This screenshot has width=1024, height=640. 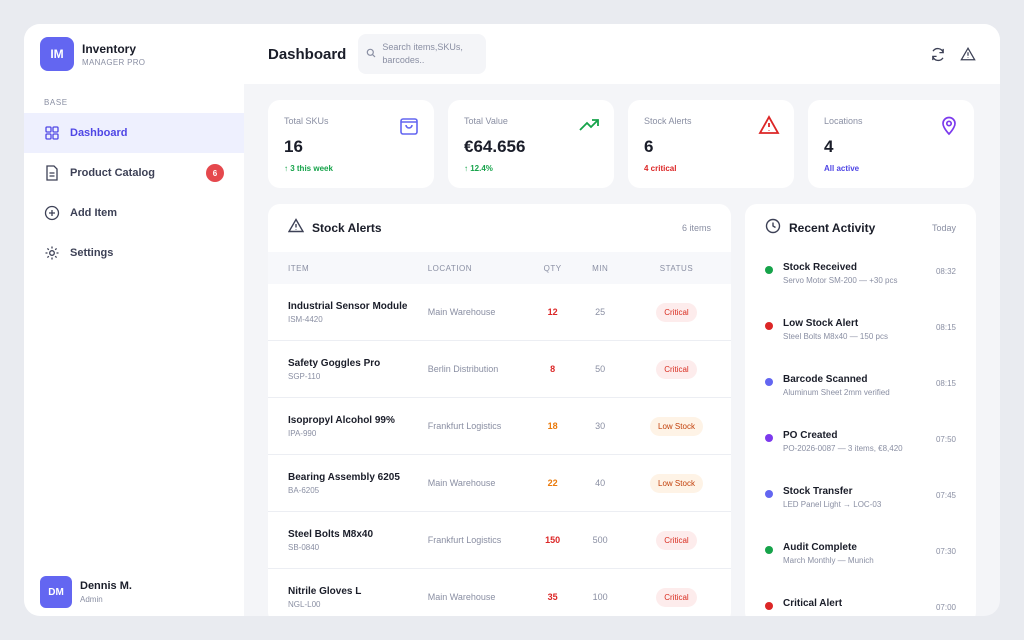 I want to click on stat-card-total-skus: Total SKUs 16 ↑ 3 this week, so click(x=351, y=144).